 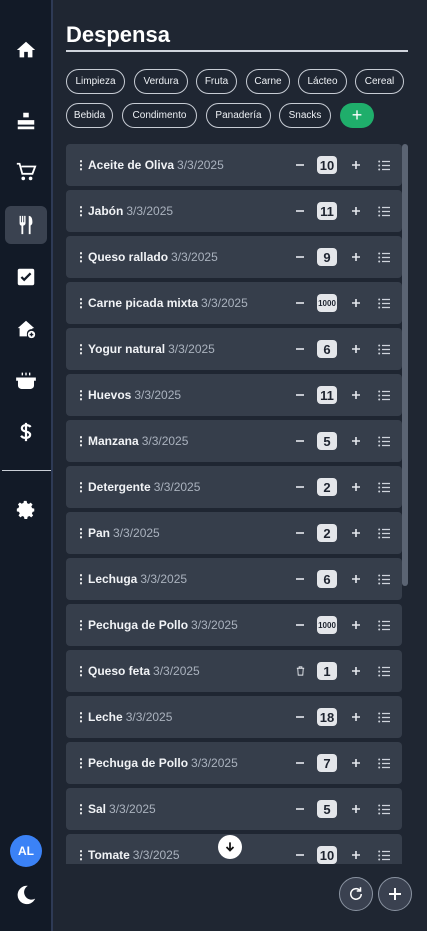 What do you see at coordinates (161, 81) in the screenshot?
I see `chip-verdura: Verdura` at bounding box center [161, 81].